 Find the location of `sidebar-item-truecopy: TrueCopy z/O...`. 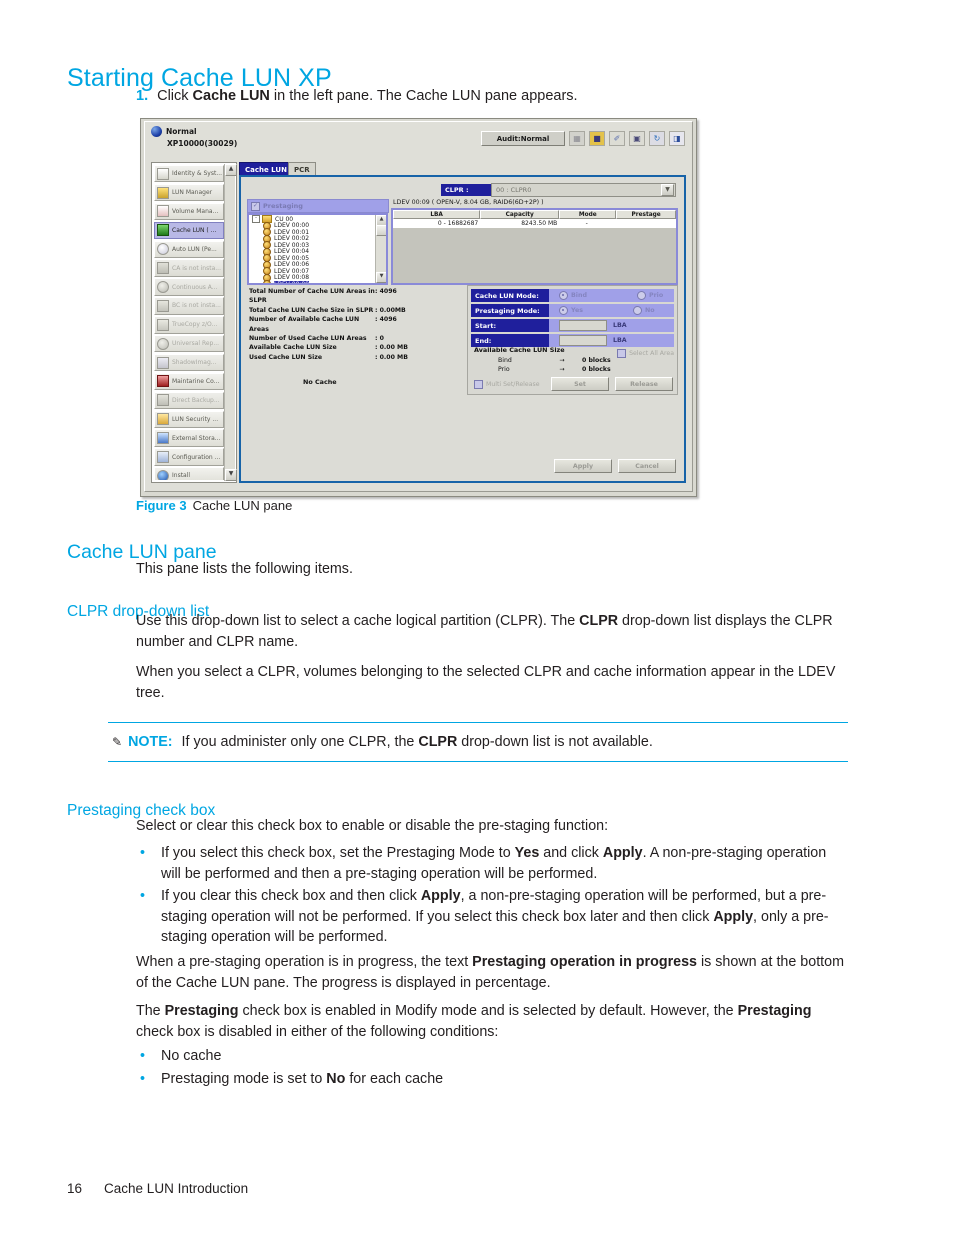

sidebar-item-truecopy: TrueCopy z/O... is located at coordinates (189, 325).